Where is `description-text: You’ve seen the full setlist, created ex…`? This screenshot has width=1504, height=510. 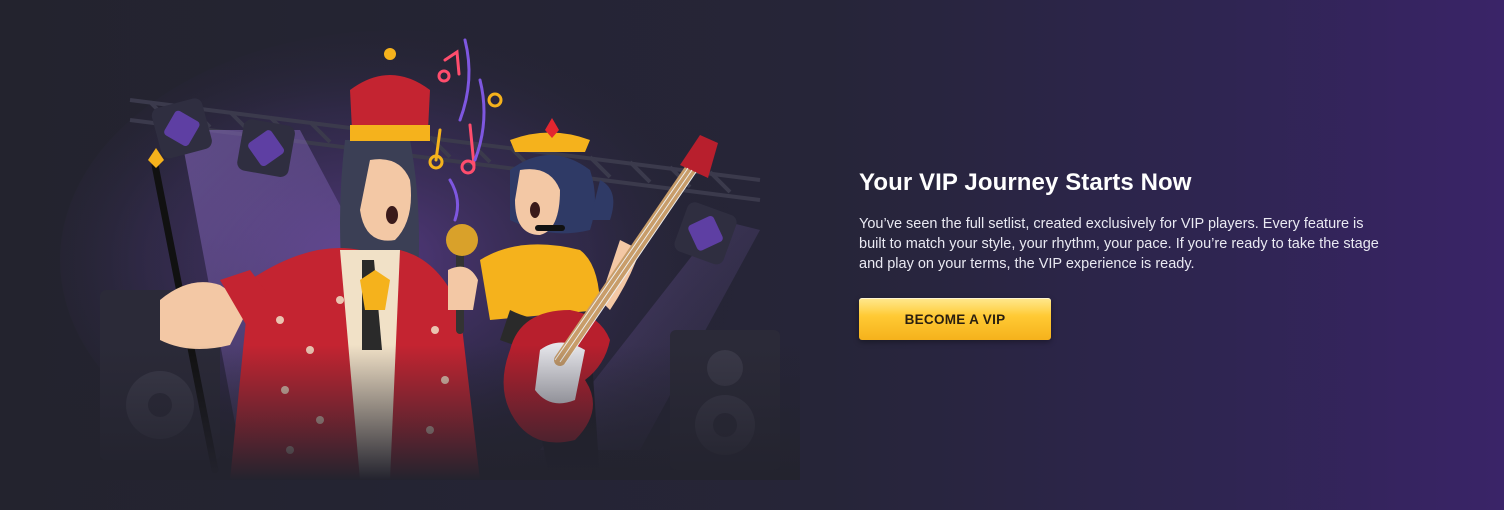 description-text: You’ve seen the full setlist, created ex… is located at coordinates (1119, 244).